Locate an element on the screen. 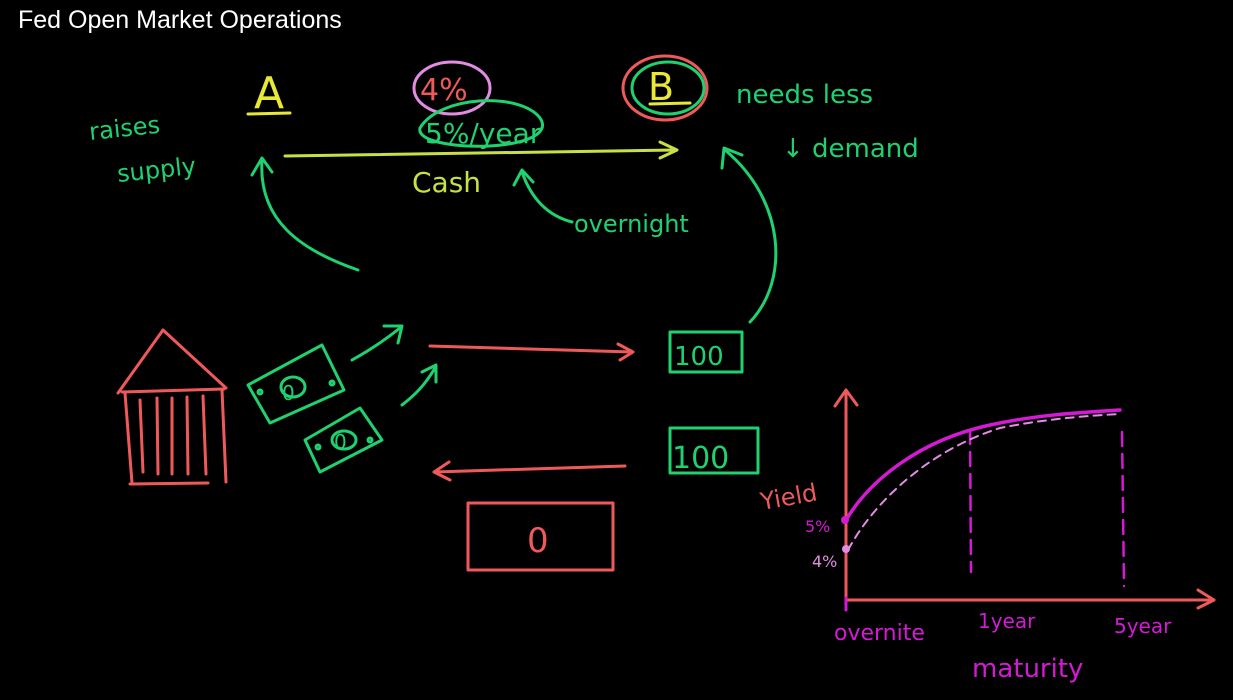  b-to-fed-arrow is located at coordinates (529, 471).